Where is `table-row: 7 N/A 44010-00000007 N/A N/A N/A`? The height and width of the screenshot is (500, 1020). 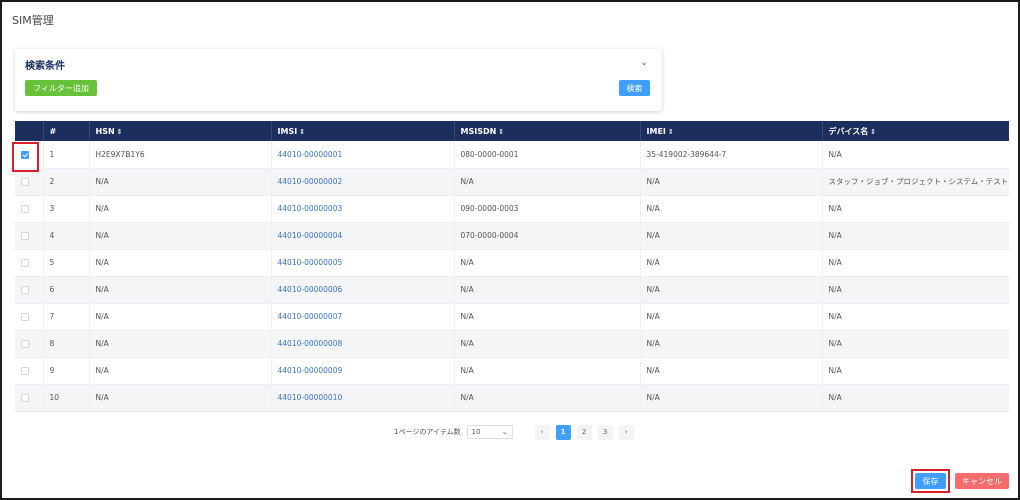 table-row: 7 N/A 44010-00000007 N/A N/A N/A is located at coordinates (512, 316).